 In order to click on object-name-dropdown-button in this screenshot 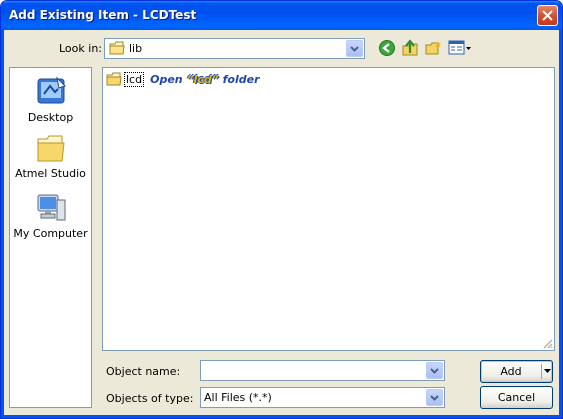, I will do `click(434, 370)`.